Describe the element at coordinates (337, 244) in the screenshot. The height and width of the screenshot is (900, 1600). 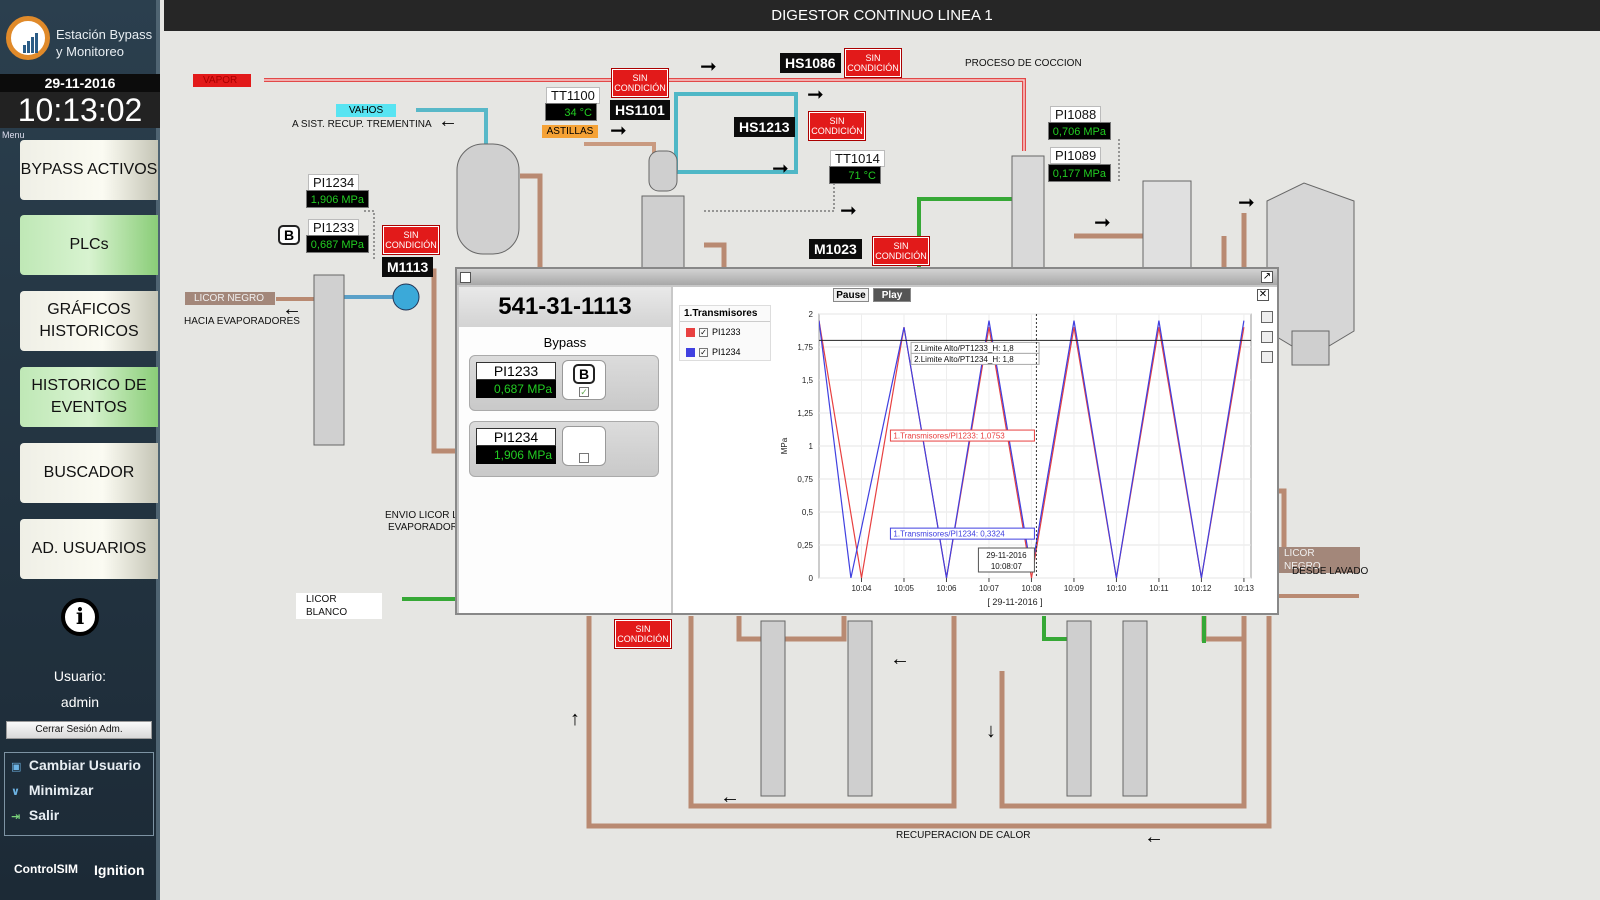
I see `tag-pi1233-value: 0,687 MPa` at that location.